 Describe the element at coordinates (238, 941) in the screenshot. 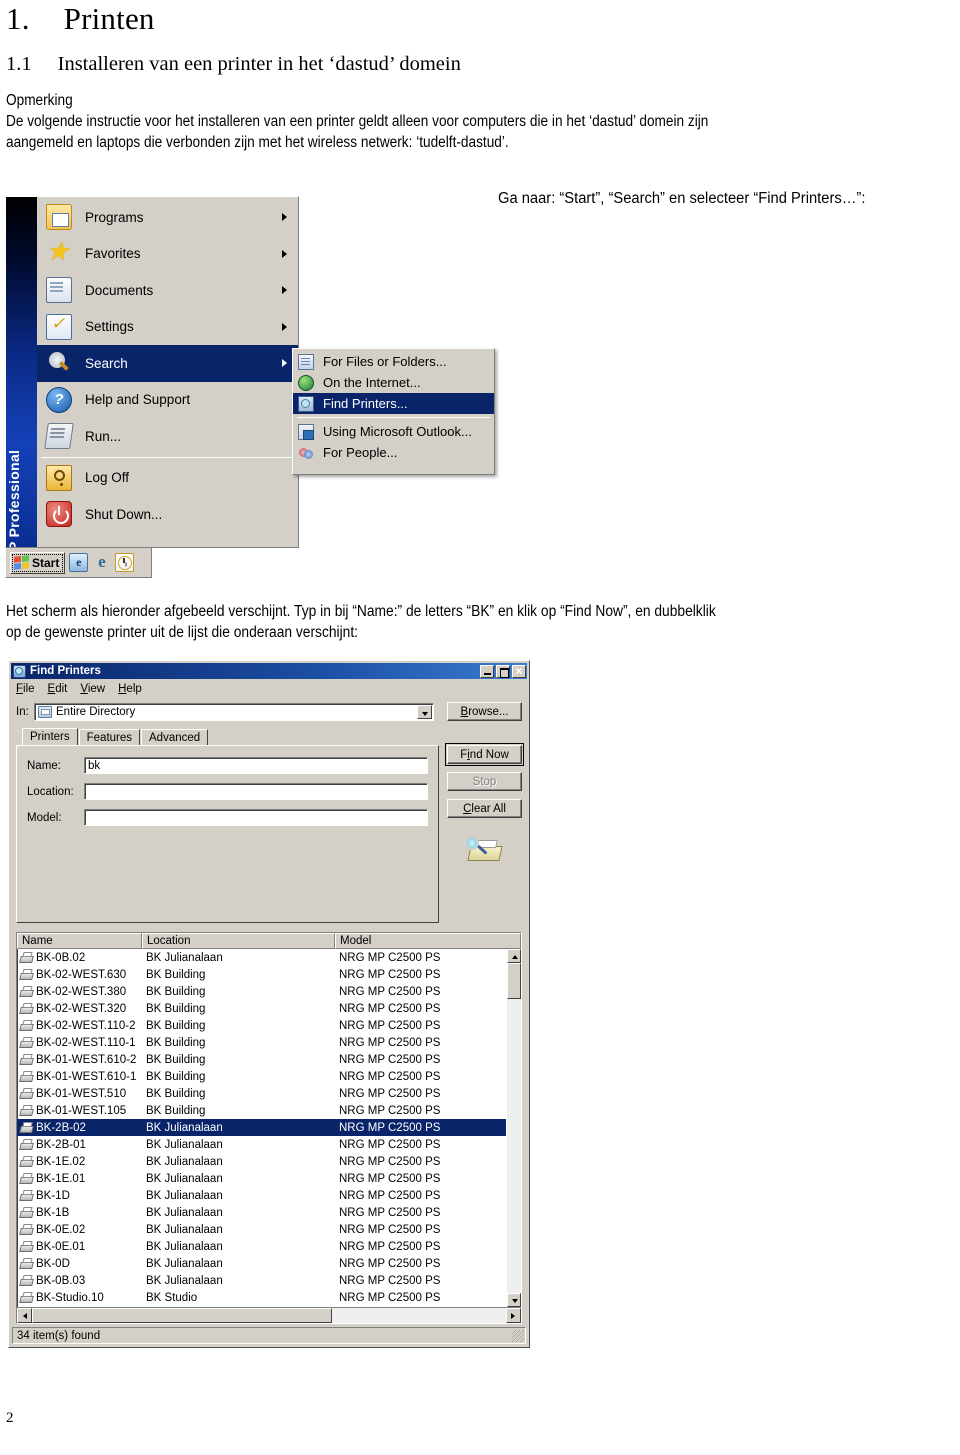

I see `column-header-location: Location` at that location.